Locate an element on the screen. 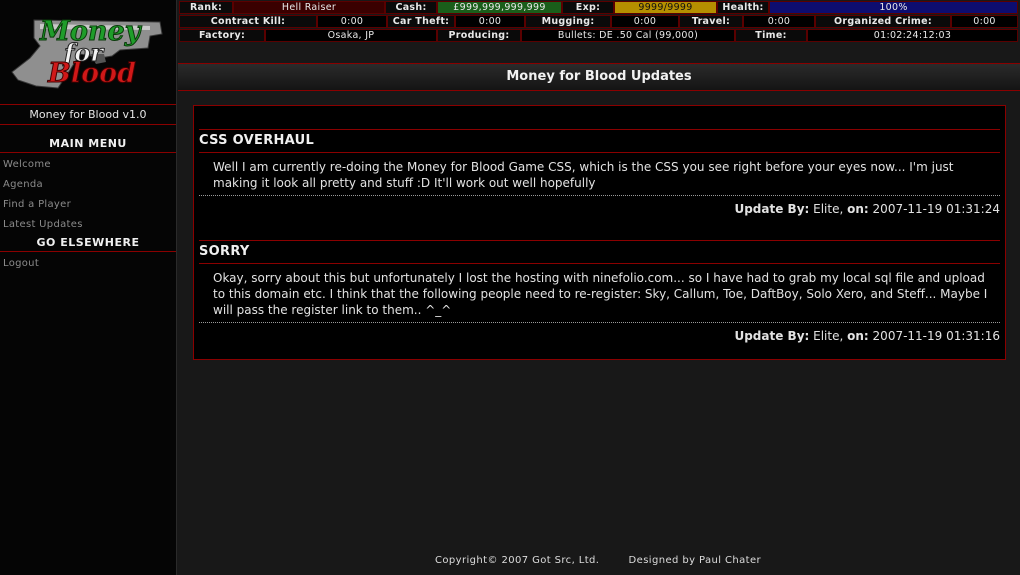 The width and height of the screenshot is (1020, 575). factory-label: Factory: is located at coordinates (222, 35).